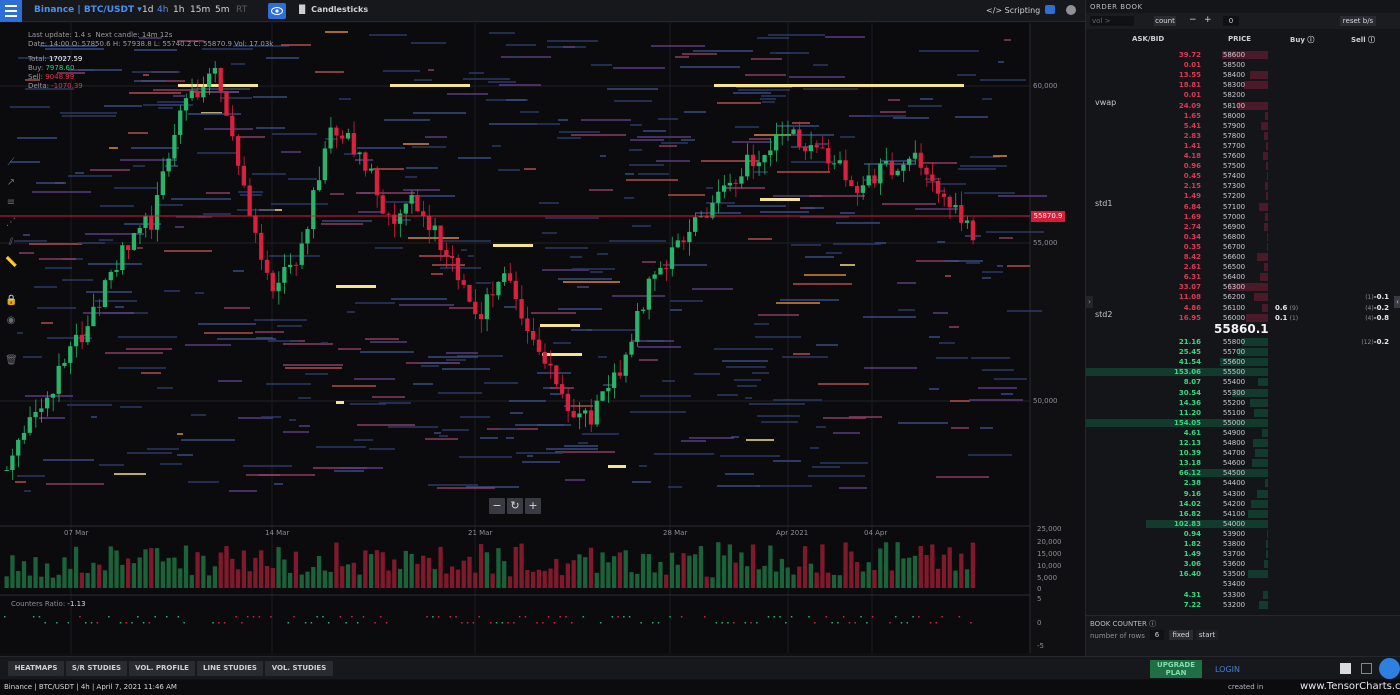 The image size is (1400, 695). What do you see at coordinates (1243, 504) in the screenshot?
I see `bid-row: 14.02 54200` at bounding box center [1243, 504].